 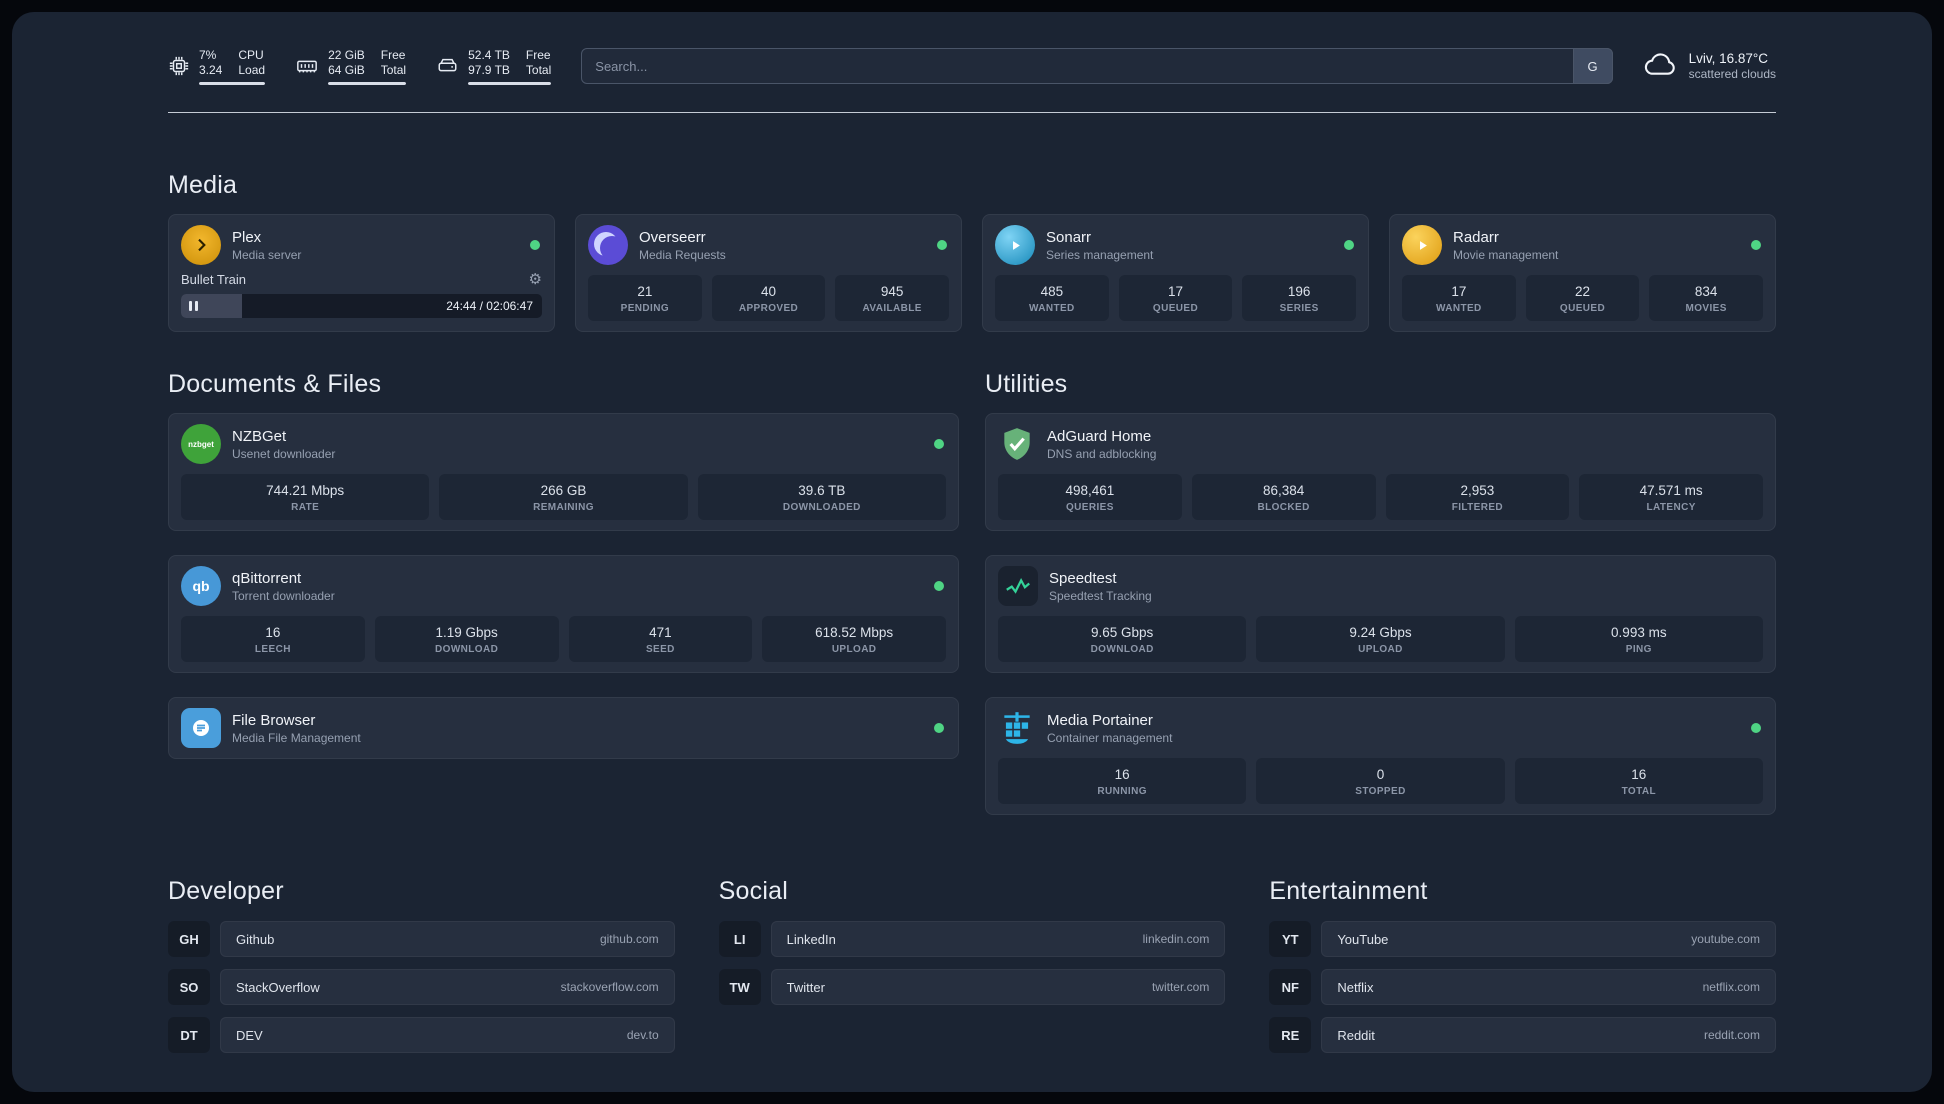 I want to click on bookmark-dev: DT DEV dev.to, so click(x=421, y=1035).